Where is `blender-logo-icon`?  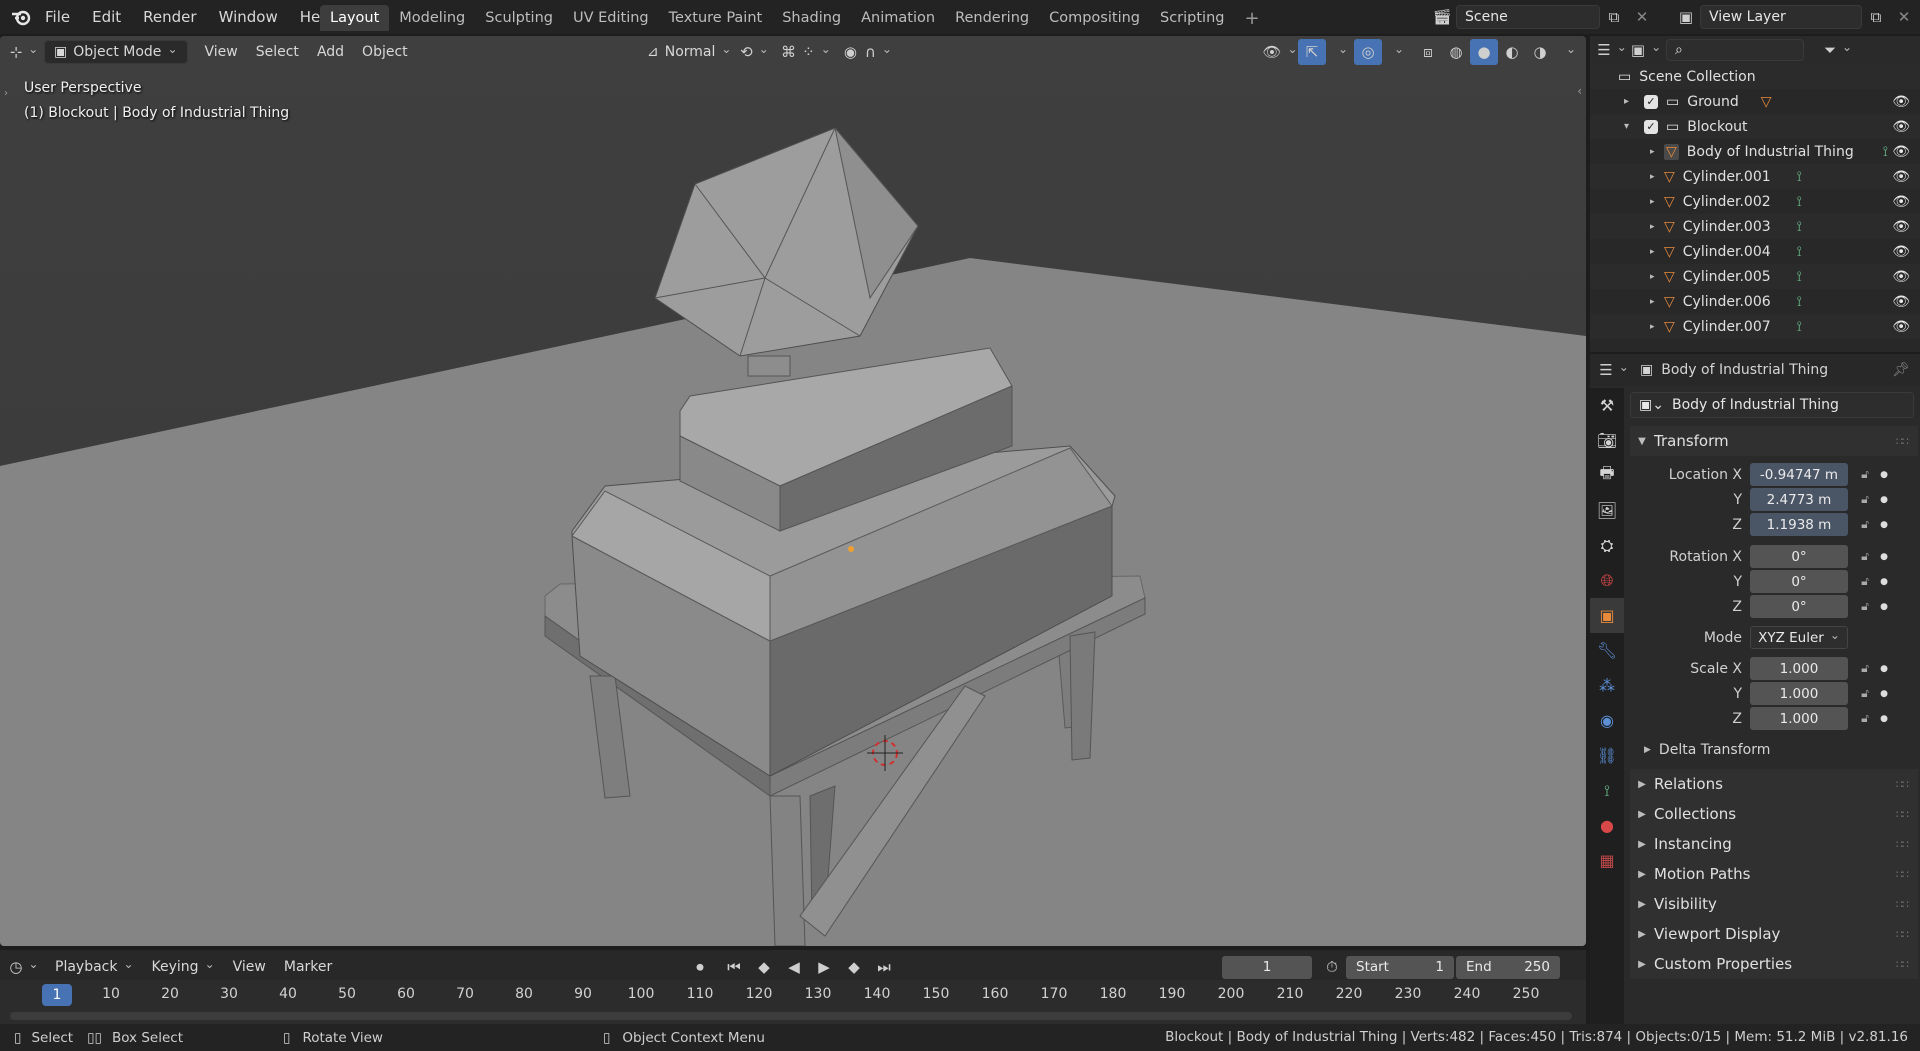
blender-logo-icon is located at coordinates (21, 17).